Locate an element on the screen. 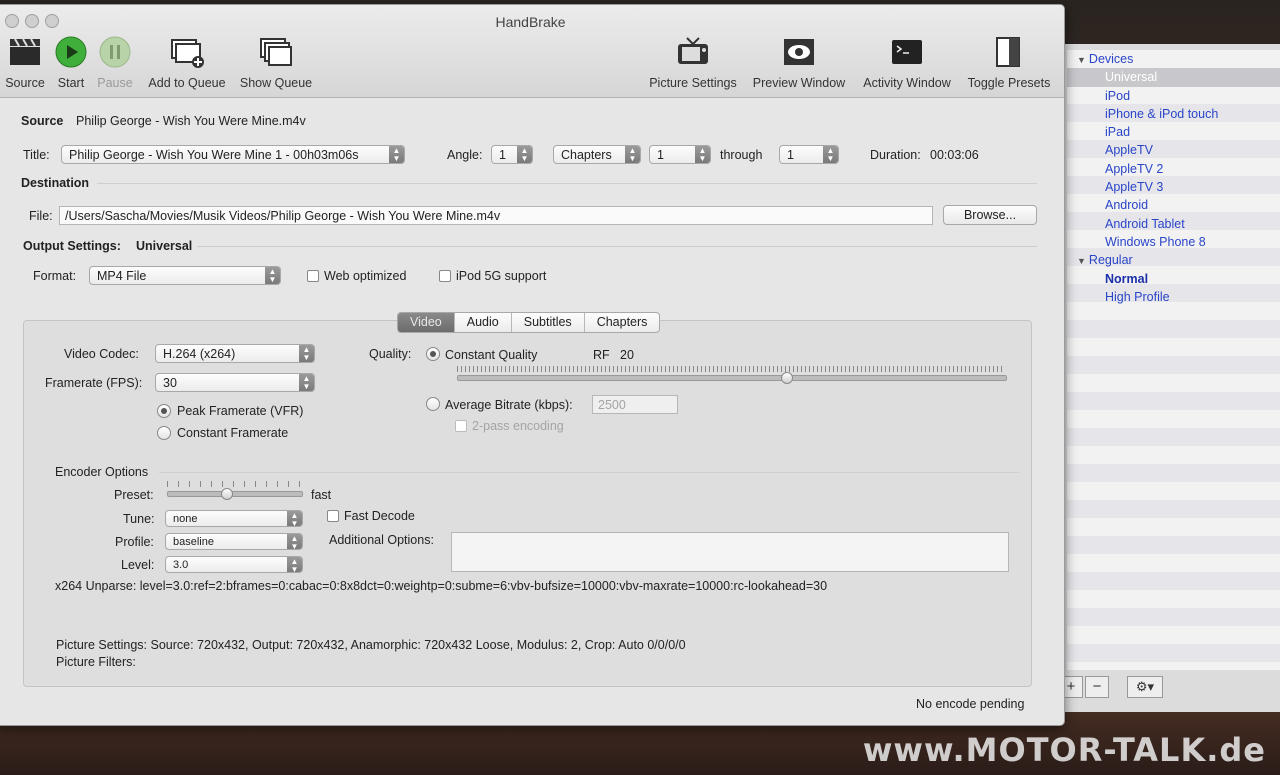  level-label: Level: is located at coordinates (138, 565).